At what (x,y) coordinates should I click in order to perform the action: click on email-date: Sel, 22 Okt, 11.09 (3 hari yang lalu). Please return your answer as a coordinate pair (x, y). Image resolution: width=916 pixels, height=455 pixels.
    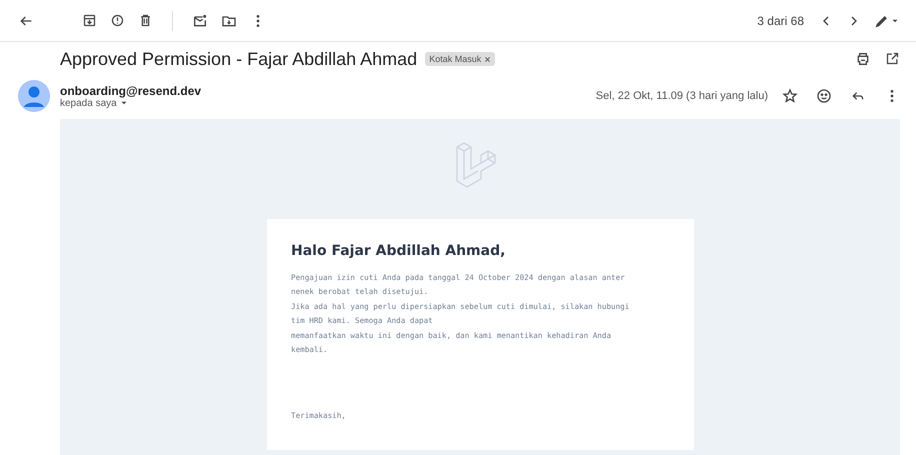
    Looking at the image, I should click on (682, 96).